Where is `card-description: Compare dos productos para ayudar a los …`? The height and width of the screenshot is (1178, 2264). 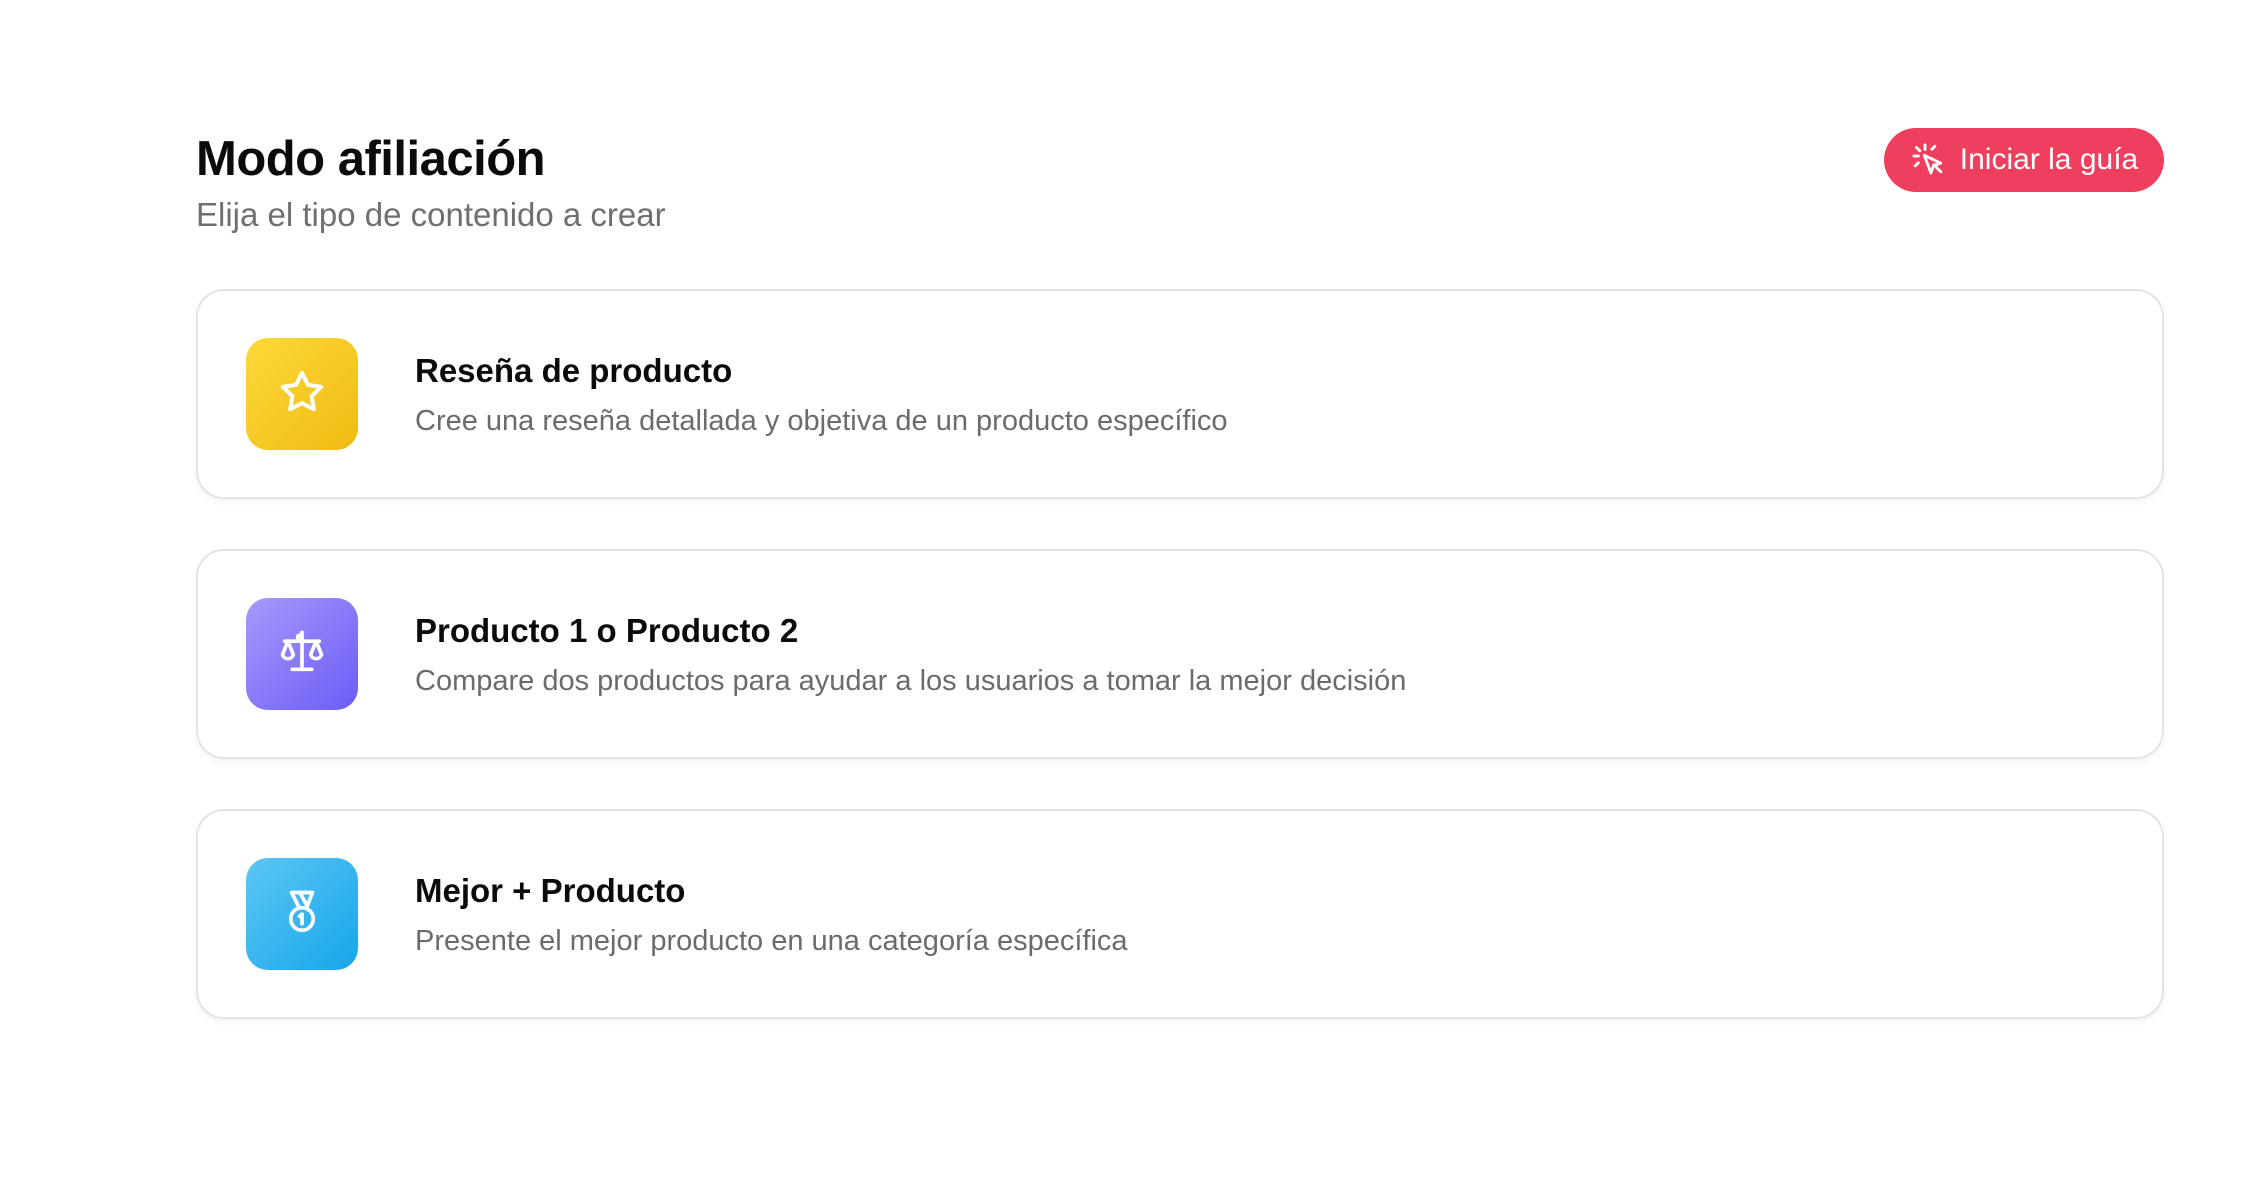
card-description: Compare dos productos para ayudar a los … is located at coordinates (911, 681).